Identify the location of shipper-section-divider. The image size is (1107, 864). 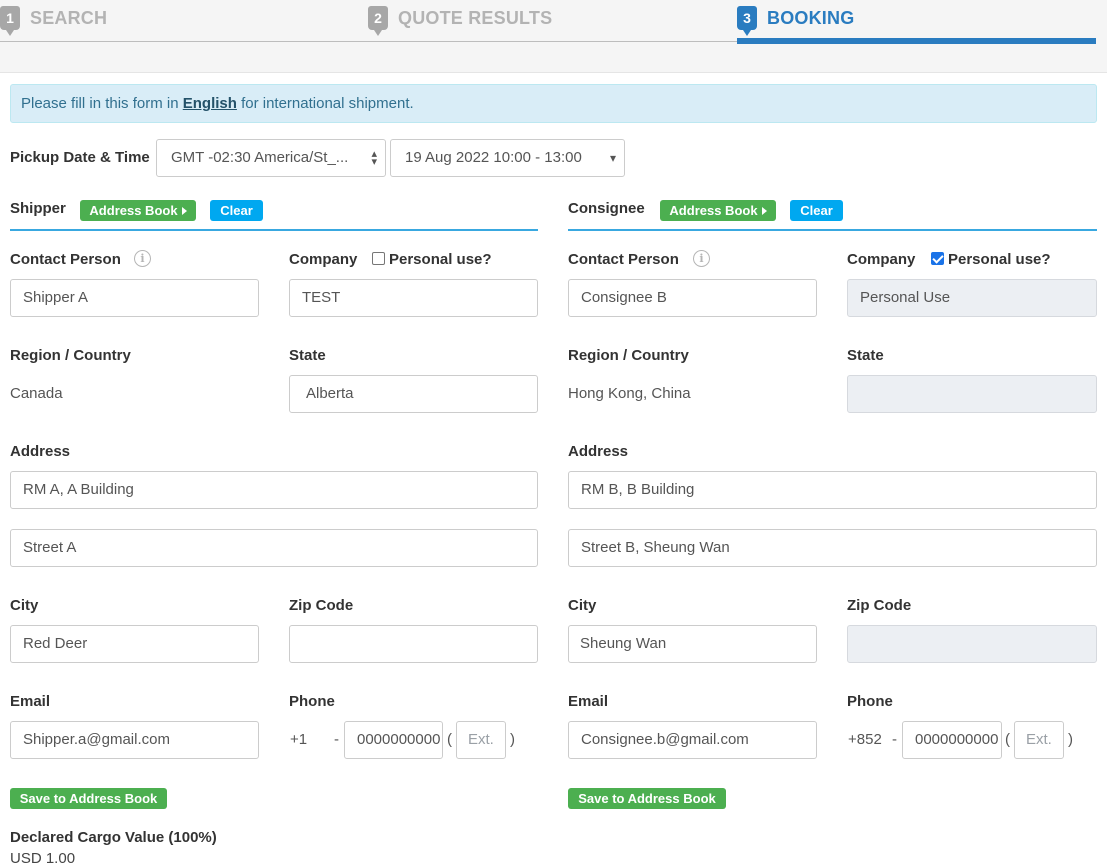
(274, 230).